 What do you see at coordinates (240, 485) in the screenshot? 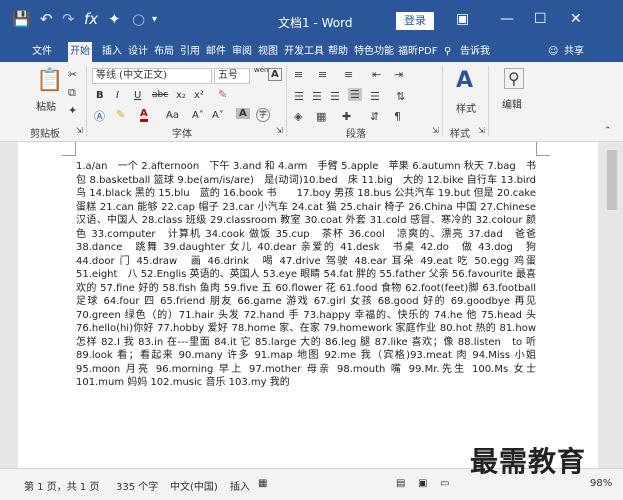
I see `insert-mode: 插入` at bounding box center [240, 485].